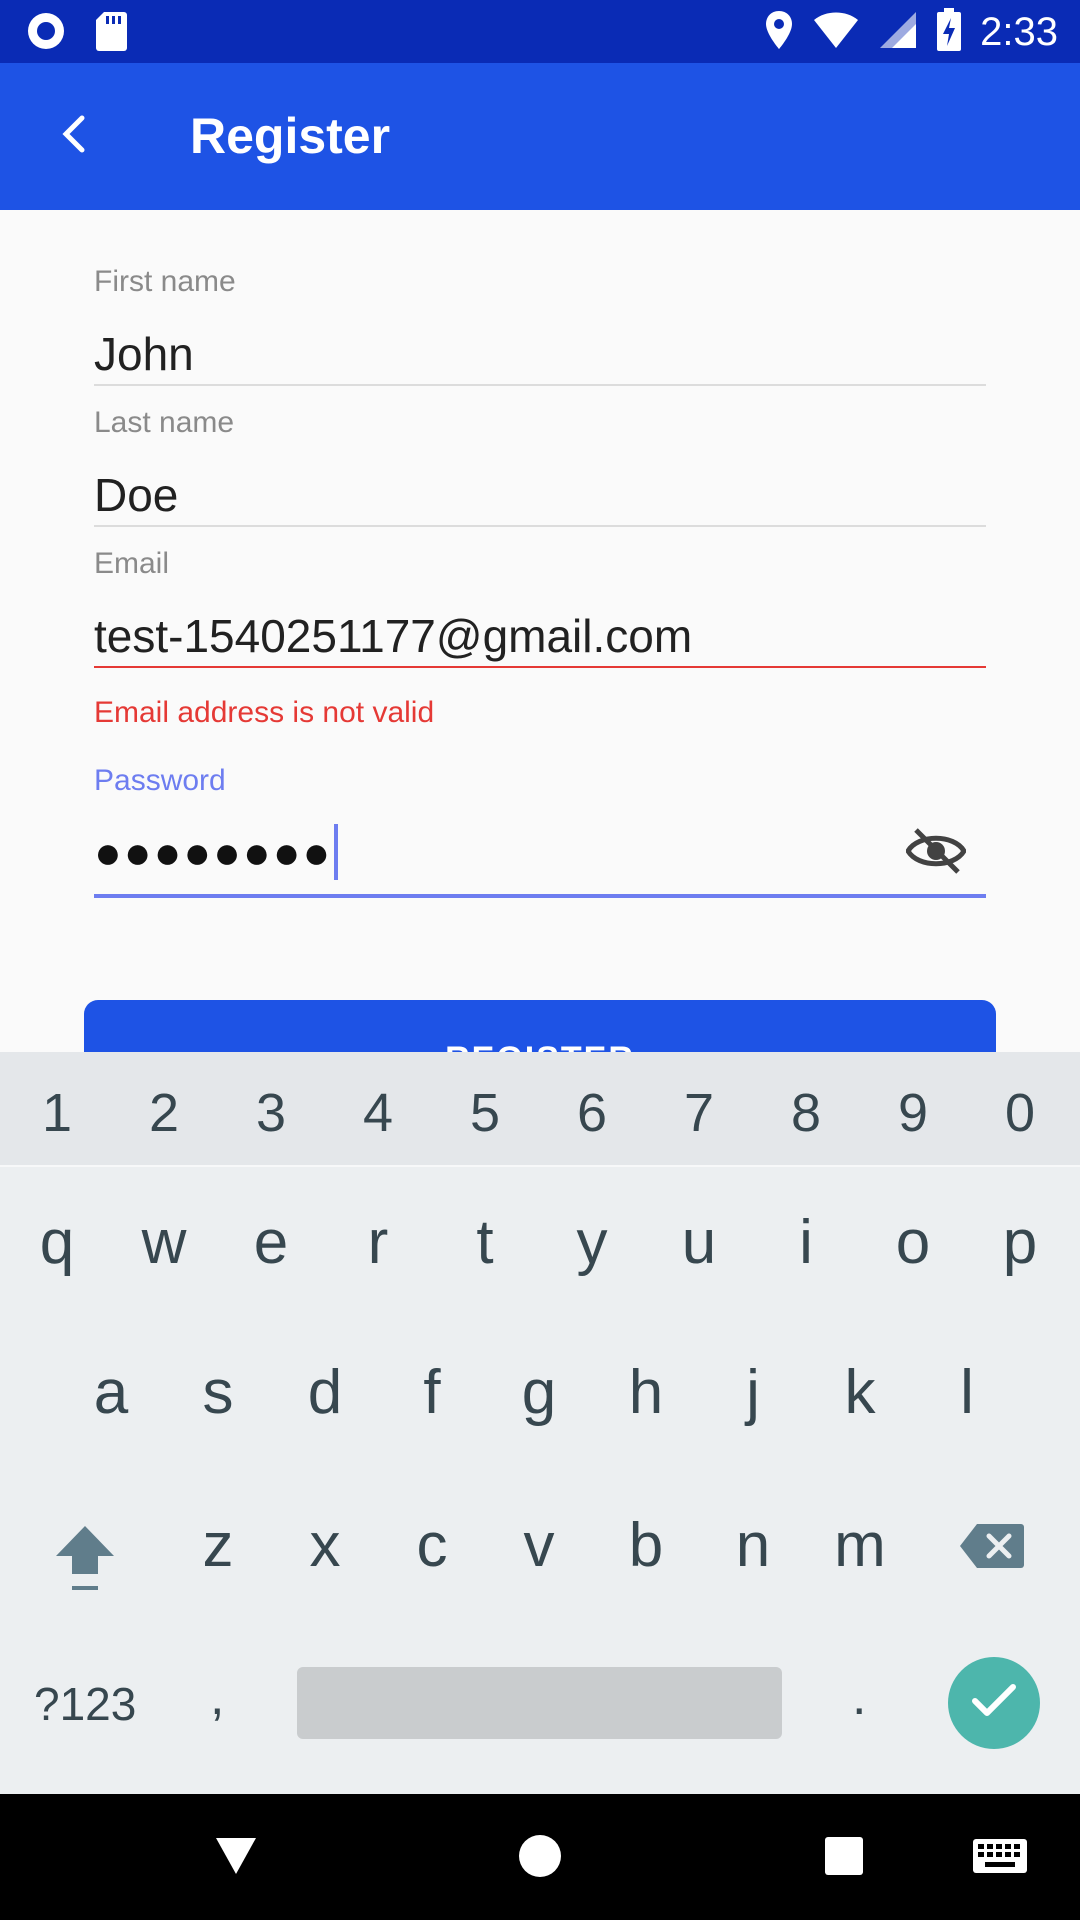  What do you see at coordinates (1019, 32) in the screenshot?
I see `clock: 2:33` at bounding box center [1019, 32].